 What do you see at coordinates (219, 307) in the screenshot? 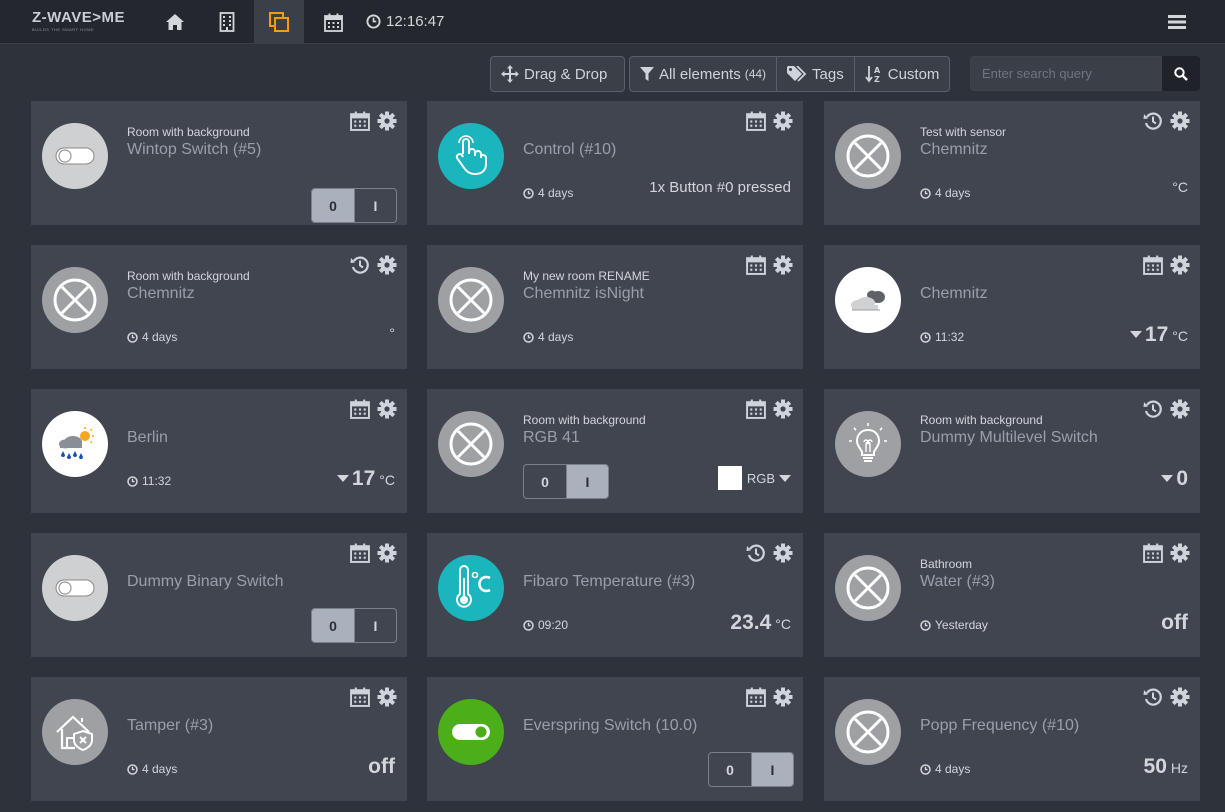
I see `element-card: Room with background Chemnitz 4 days °` at bounding box center [219, 307].